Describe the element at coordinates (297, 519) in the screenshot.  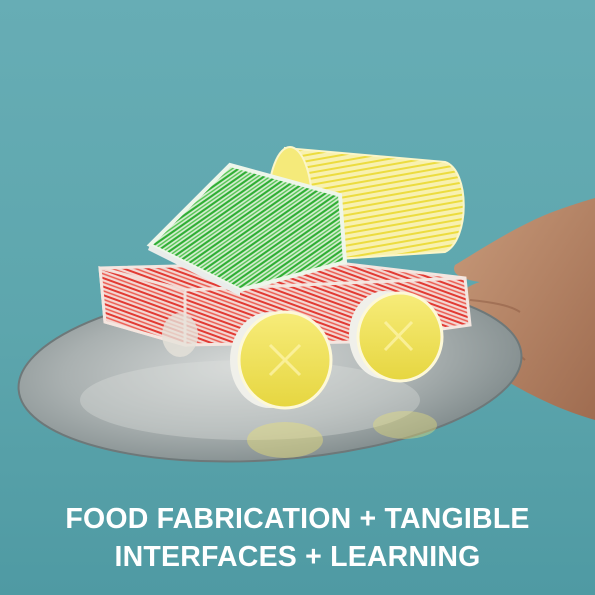
I see `caption-line-1: FOOD FABRICATION + TANGIBLE` at that location.